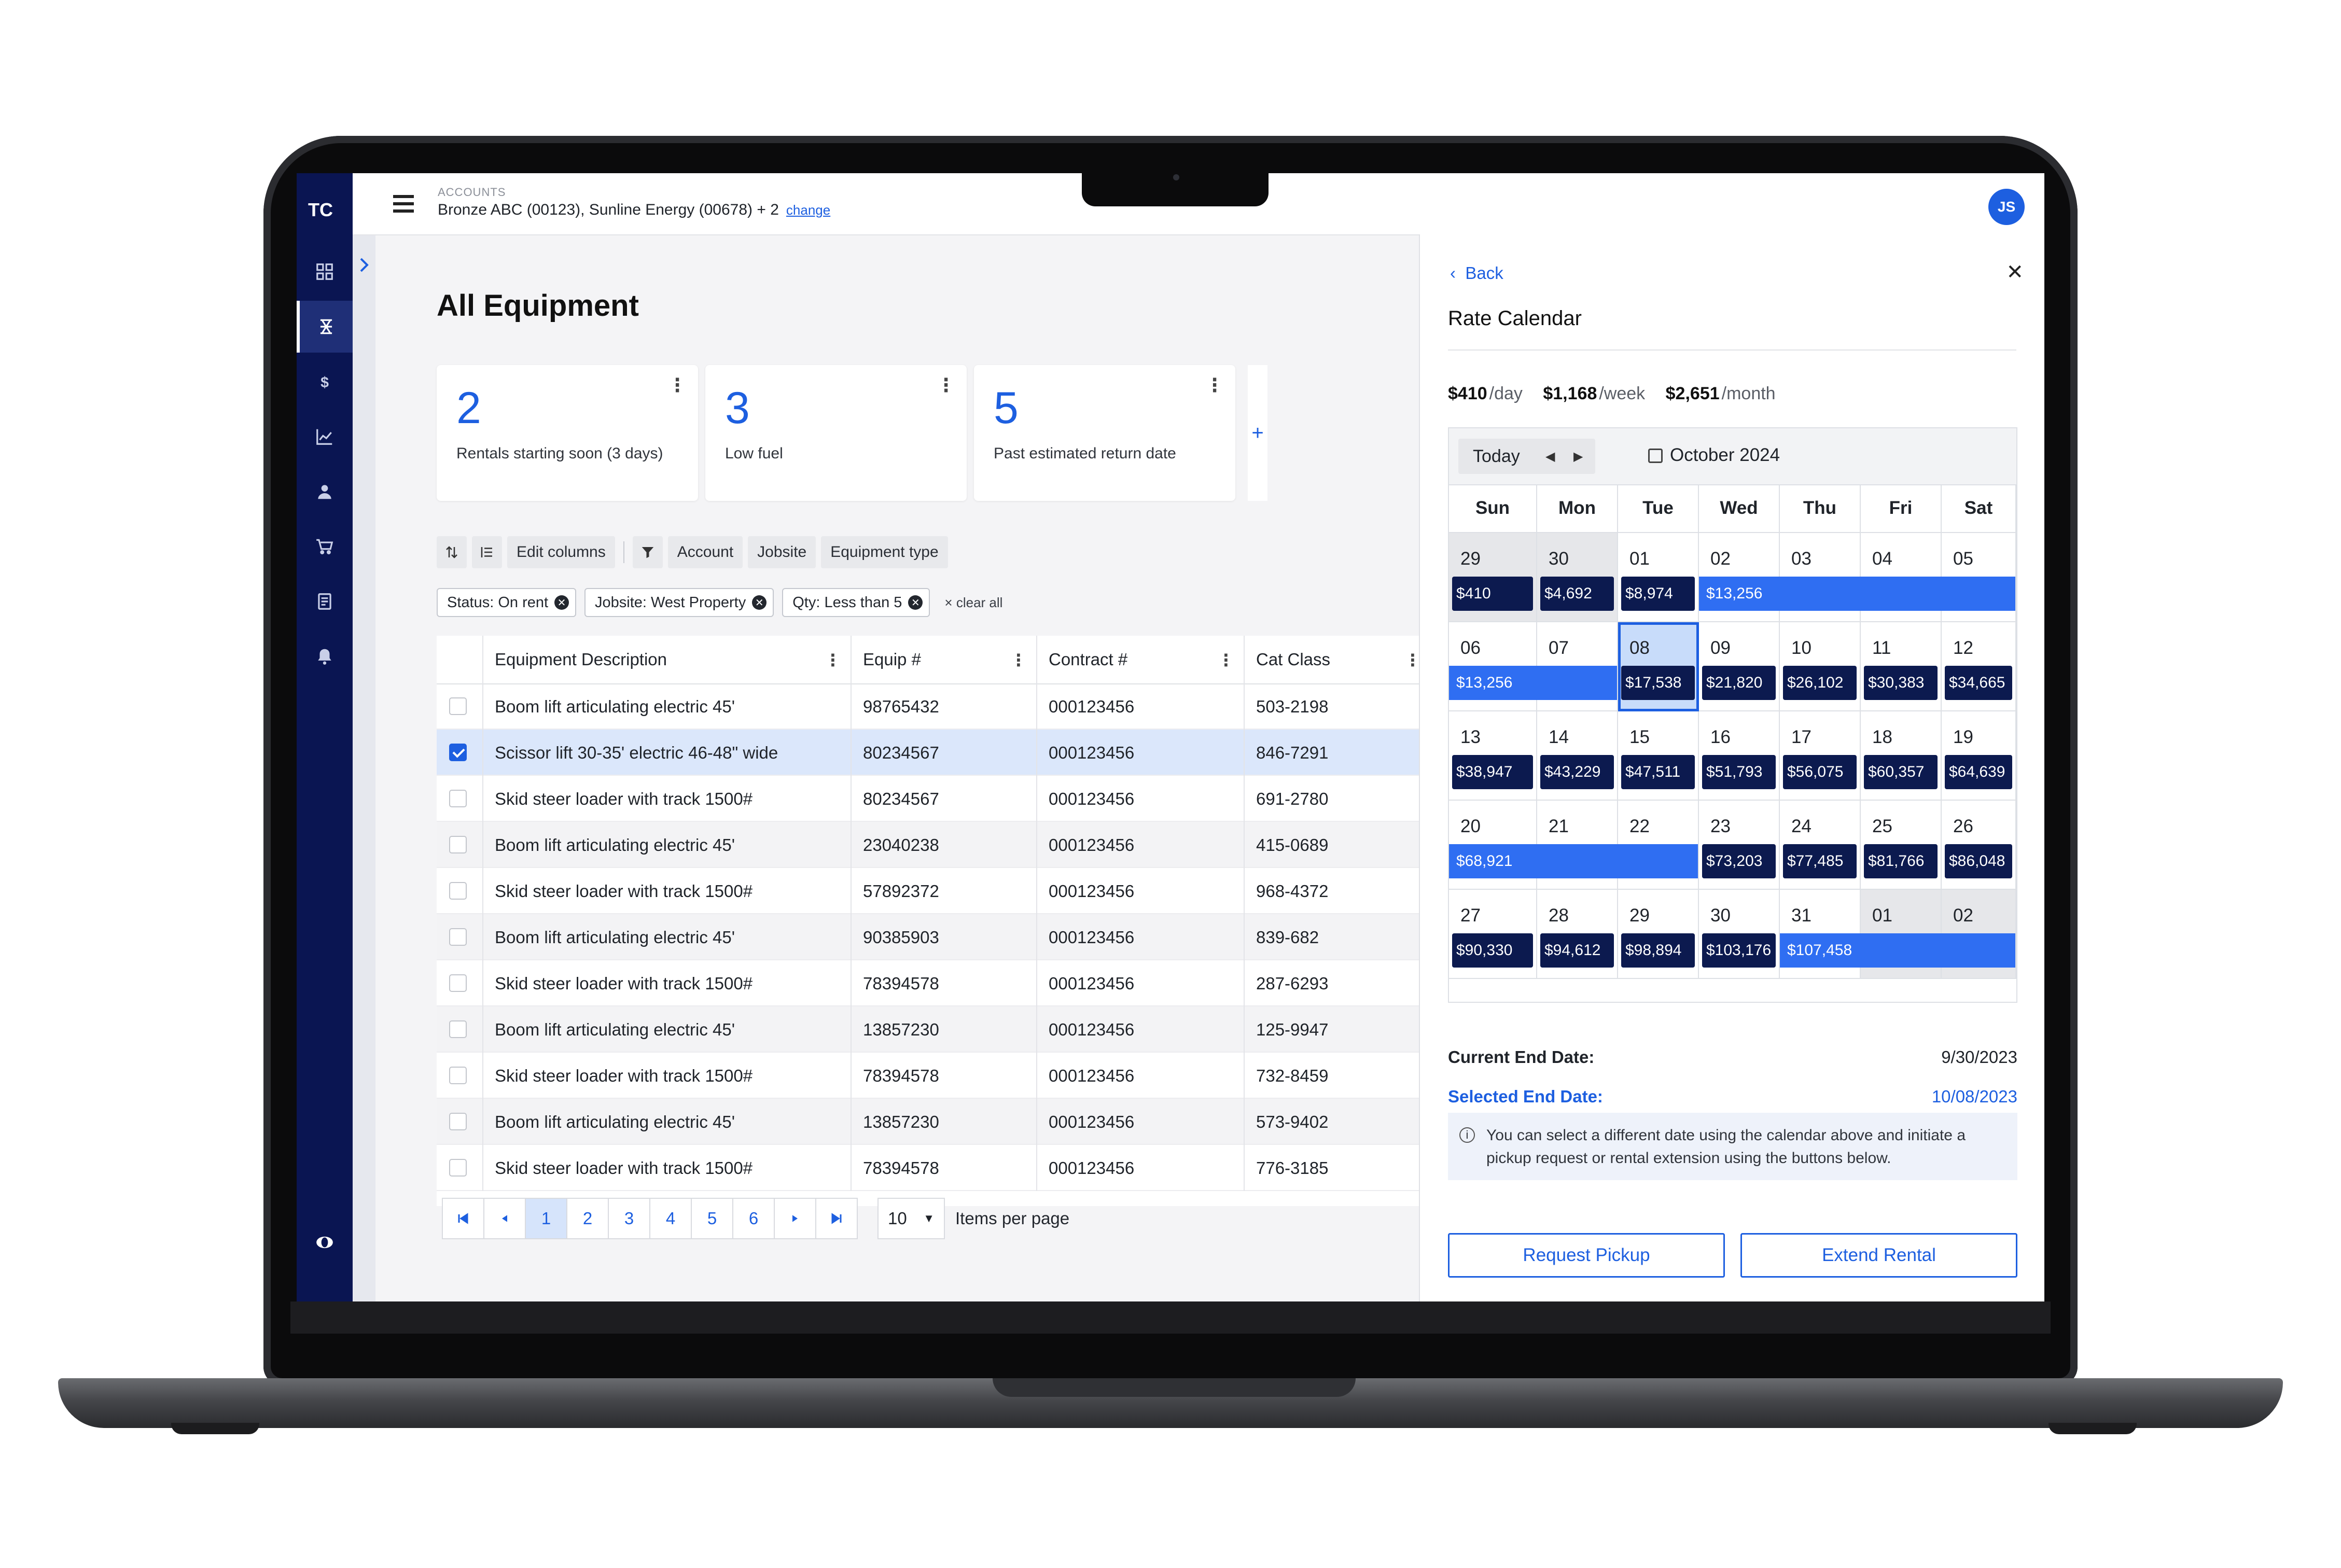 The height and width of the screenshot is (1568, 2341). Describe the element at coordinates (1878, 1255) in the screenshot. I see `extend-rental-button: Extend Rental` at that location.